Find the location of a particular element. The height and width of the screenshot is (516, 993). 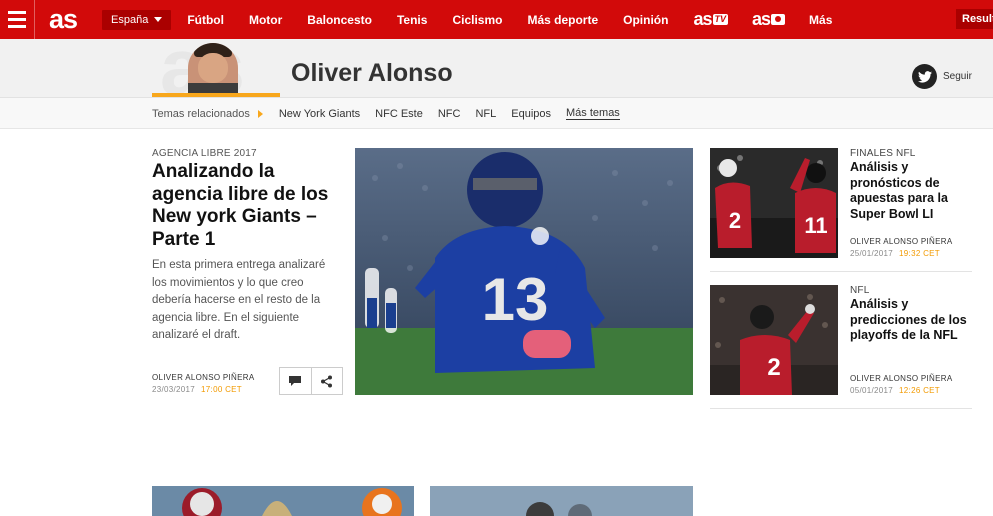

side-article-1-date: 25/01/2017 19:32 CET is located at coordinates (895, 253).